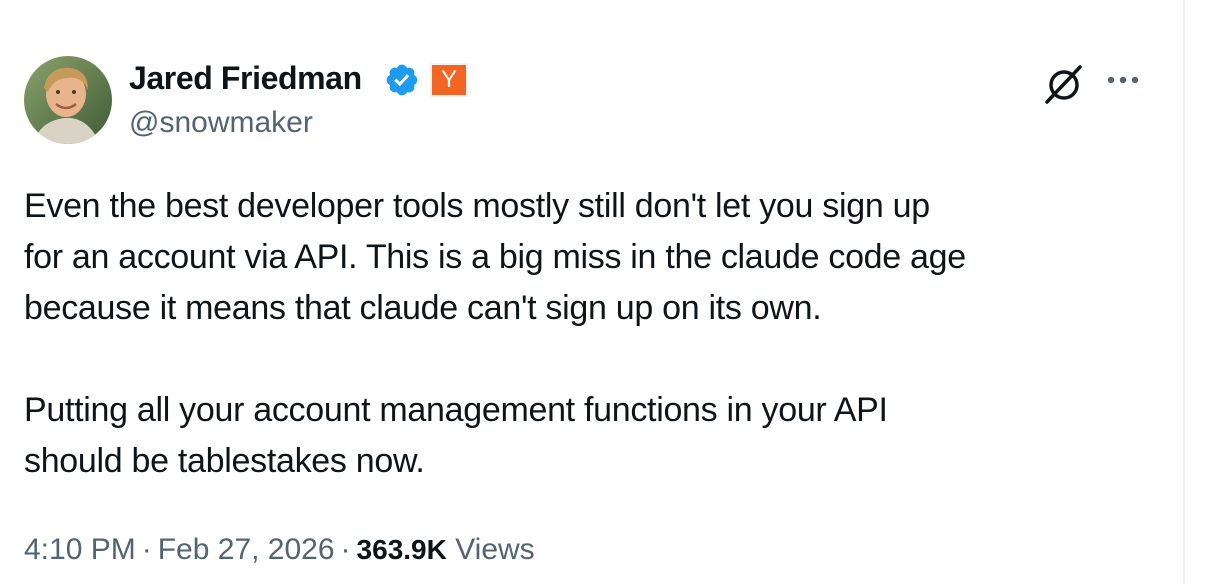 The width and height of the screenshot is (1216, 584). I want to click on tweet-meta: 4:10 PM · Feb 27, 2026 · 363.9K Views, so click(279, 550).